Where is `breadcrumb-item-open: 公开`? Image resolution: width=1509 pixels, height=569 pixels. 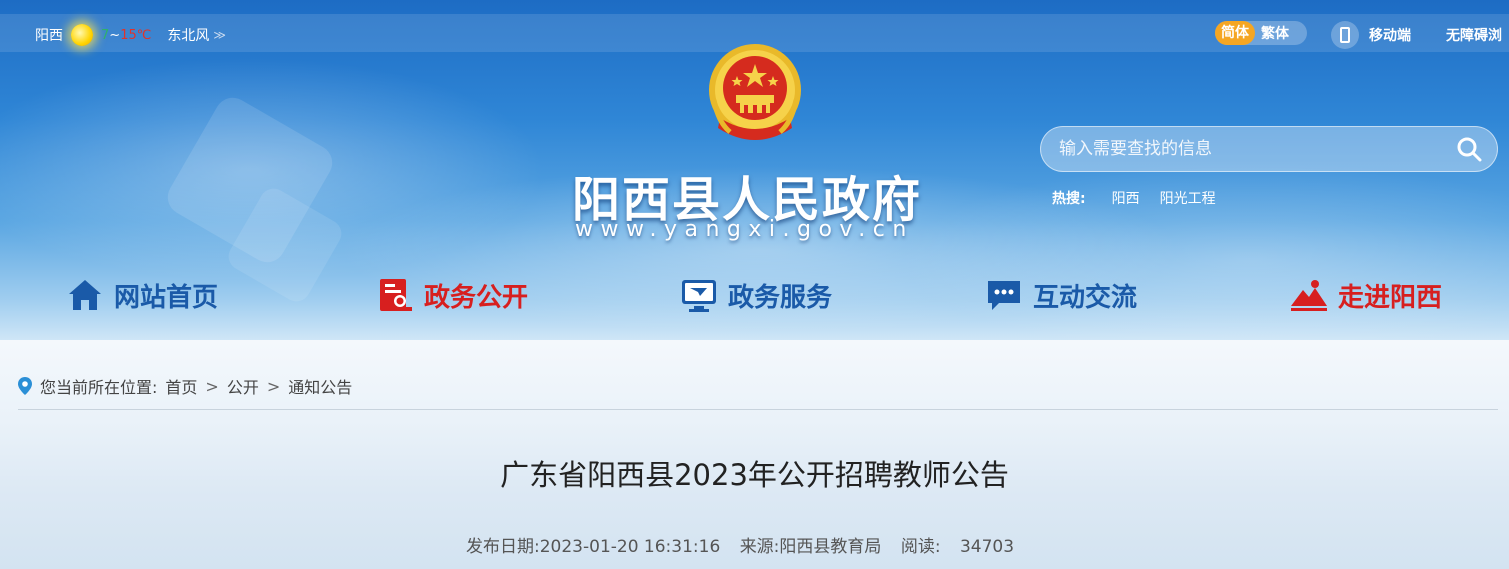
breadcrumb-item-open: 公开 is located at coordinates (243, 386).